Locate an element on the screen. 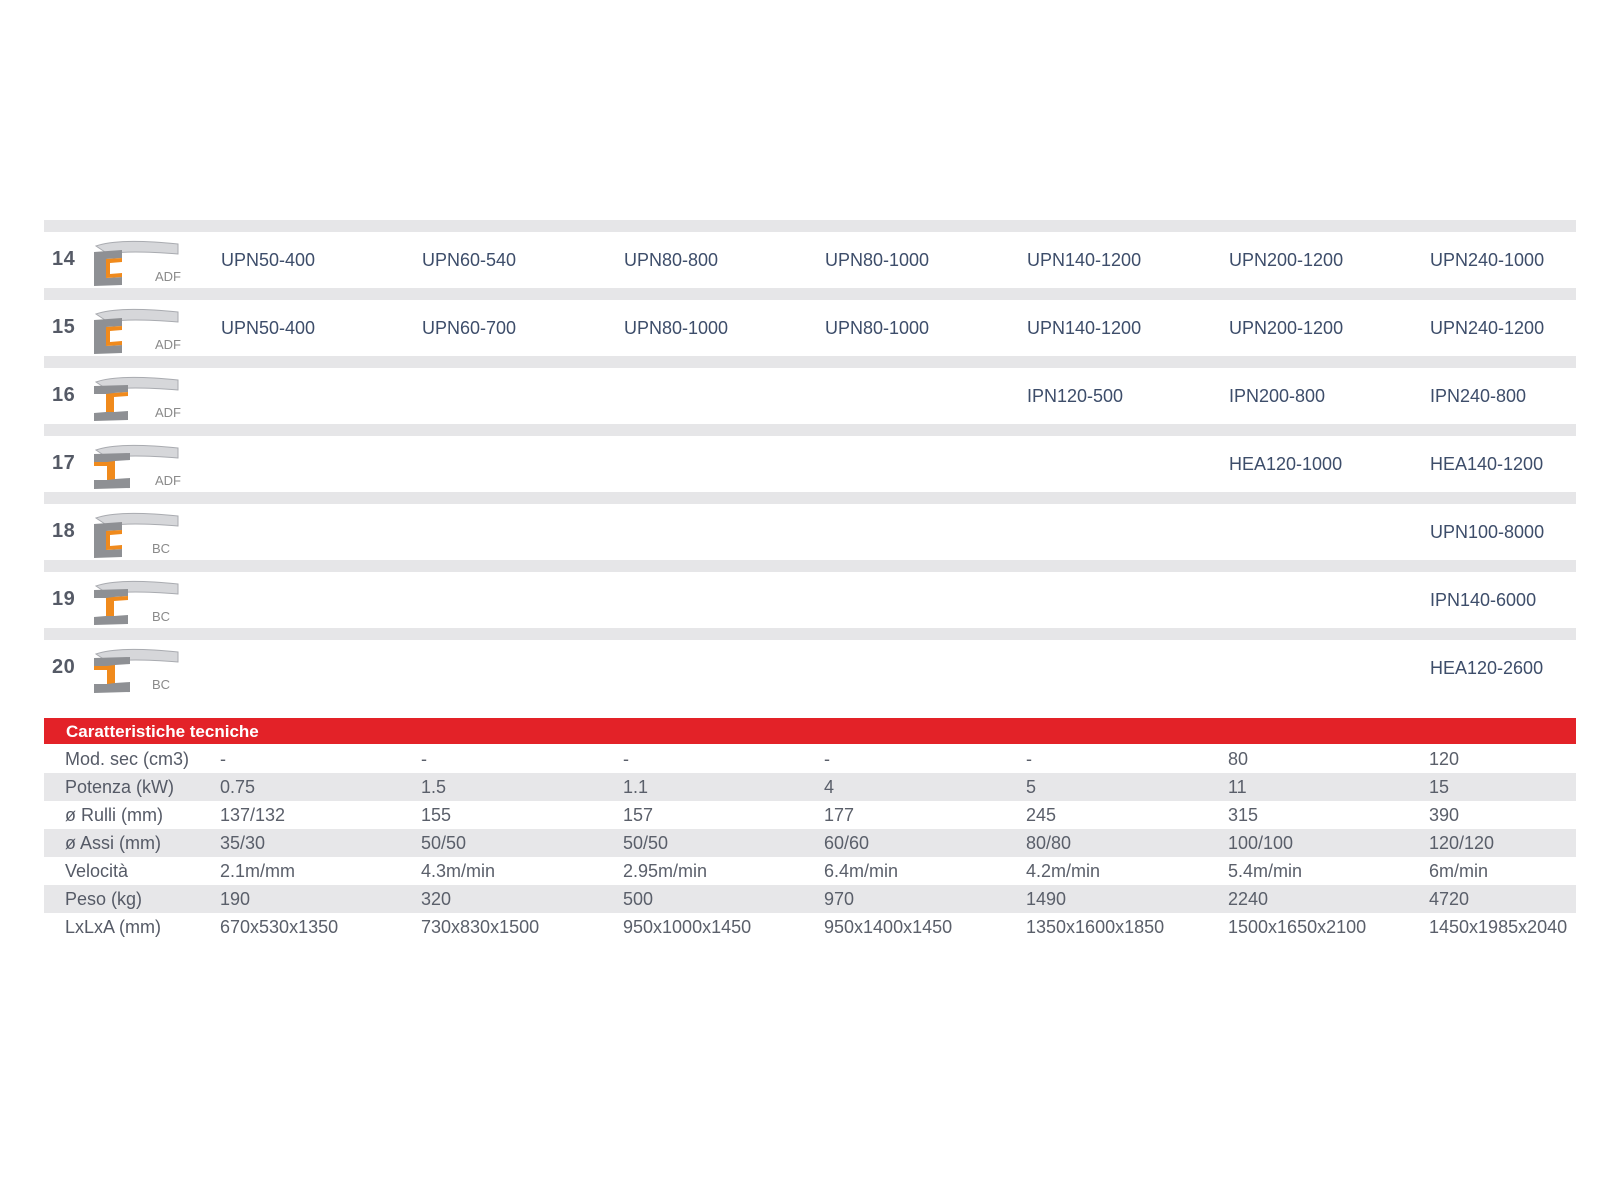  tech-row: ø Rulli (mm) 137/132 155 157 177 245 315 390 is located at coordinates (810, 815).